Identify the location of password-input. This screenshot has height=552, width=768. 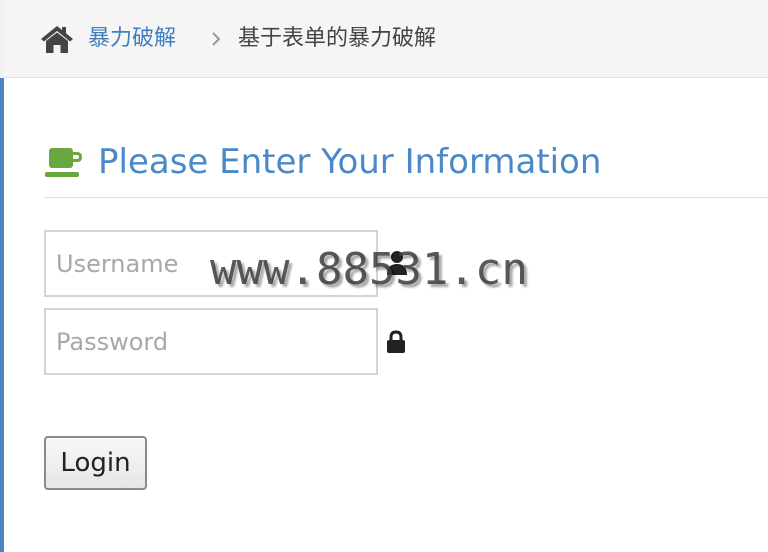
(211, 341).